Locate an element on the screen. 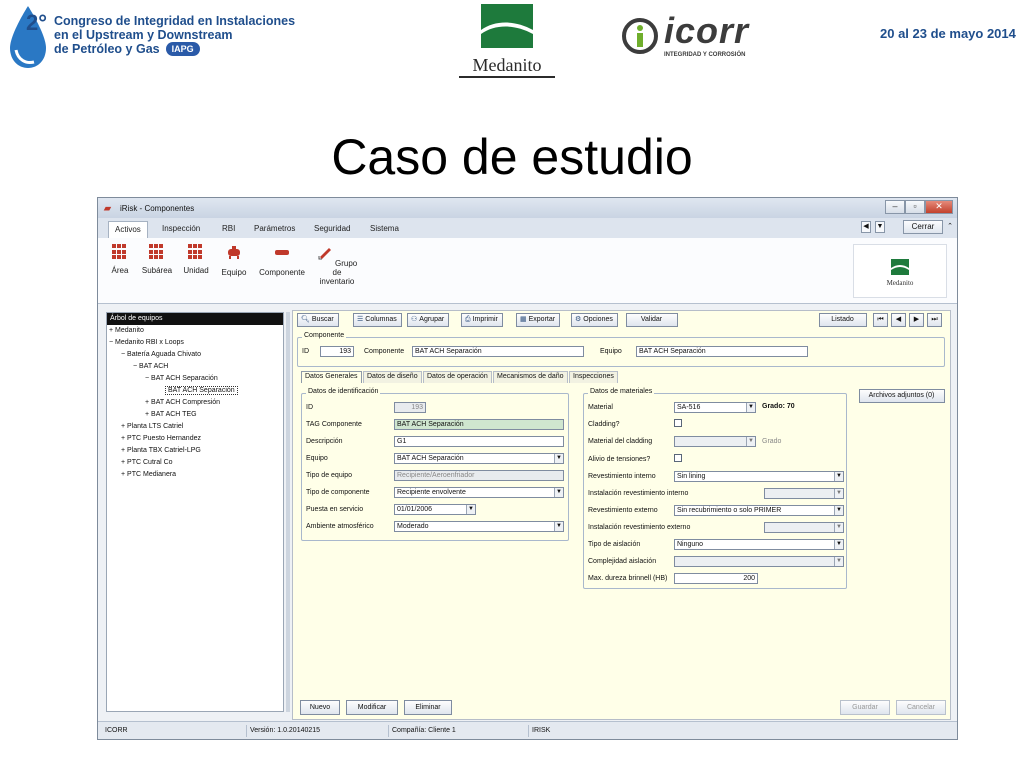 This screenshot has width=1024, height=768. tab-inspecciones: Inspecciones is located at coordinates (593, 377).